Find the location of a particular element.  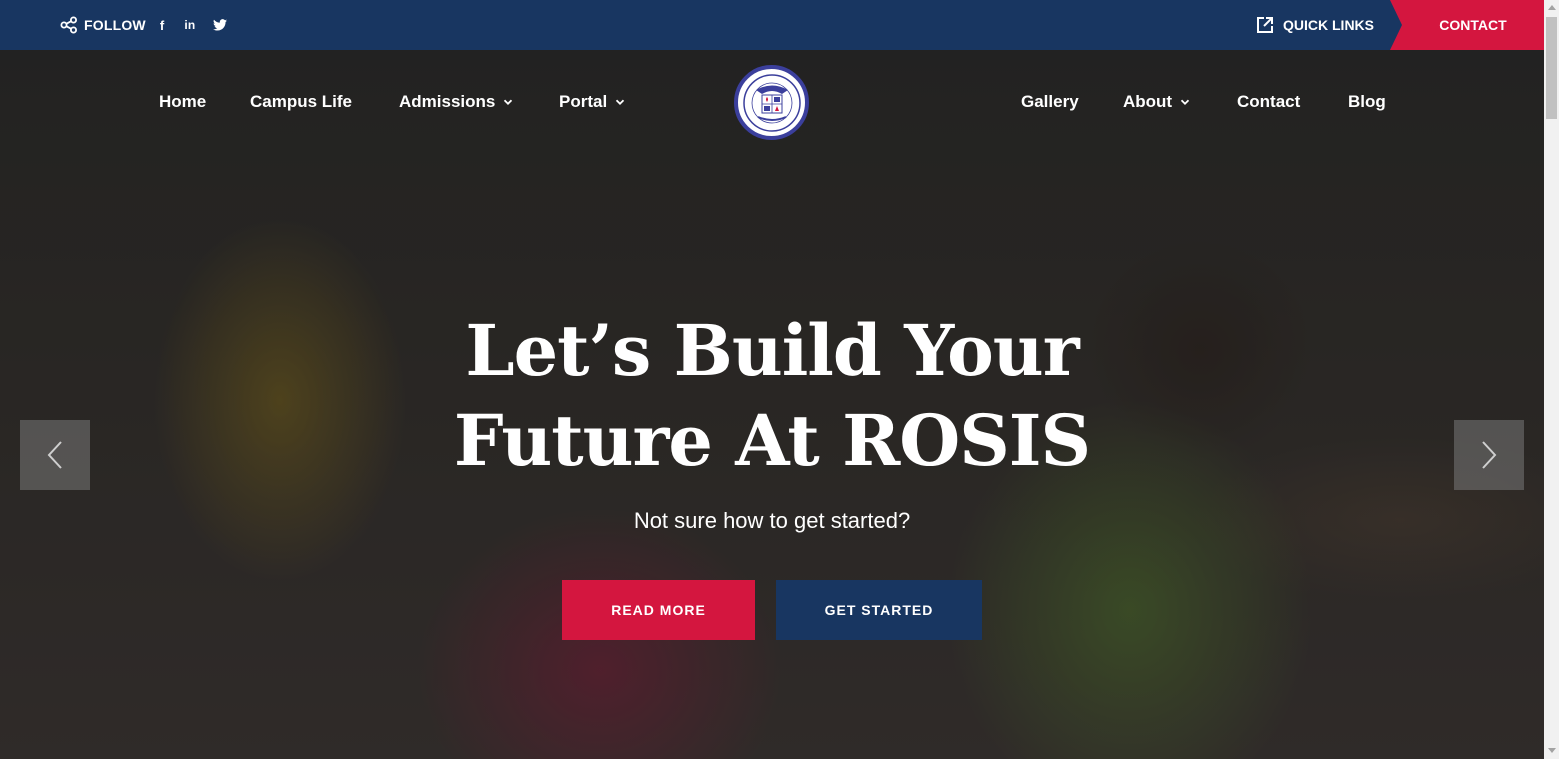

slider-prev-button is located at coordinates (55, 455).